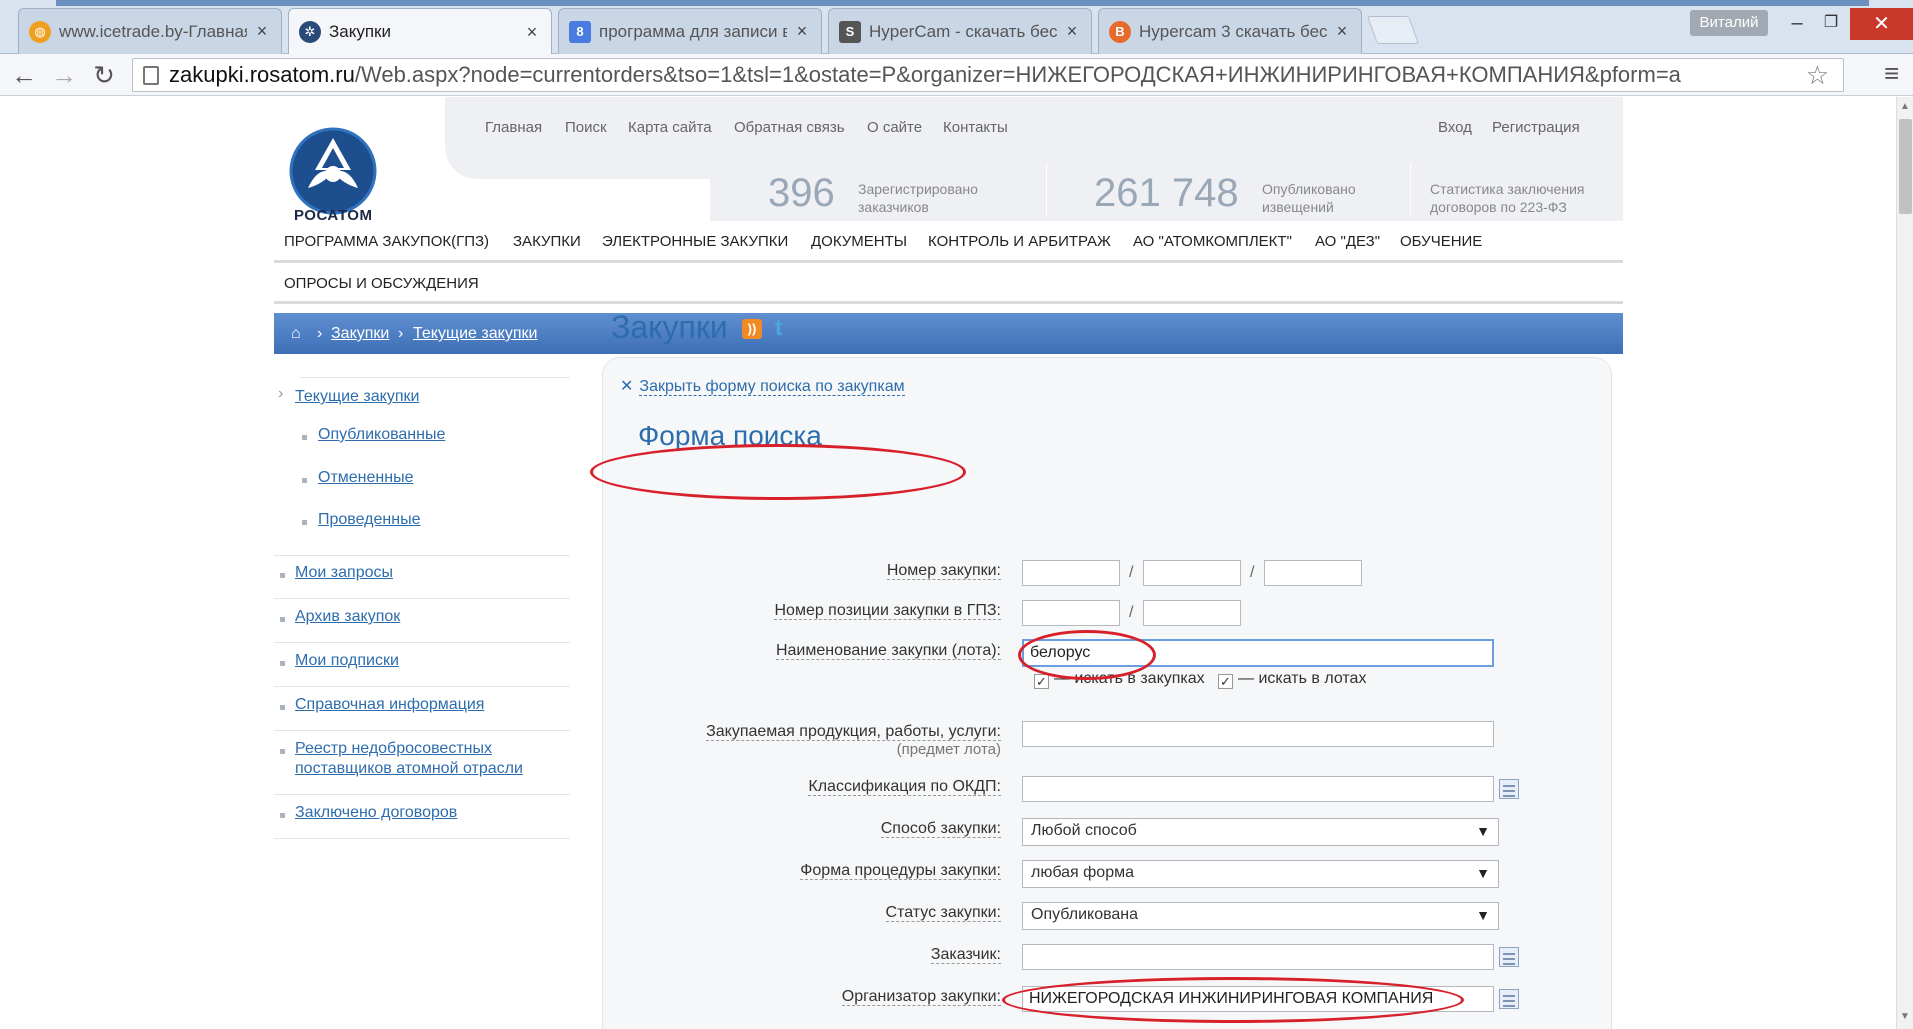  Describe the element at coordinates (1904, 563) in the screenshot. I see `page-scrollbar: ▲ ▼` at that location.